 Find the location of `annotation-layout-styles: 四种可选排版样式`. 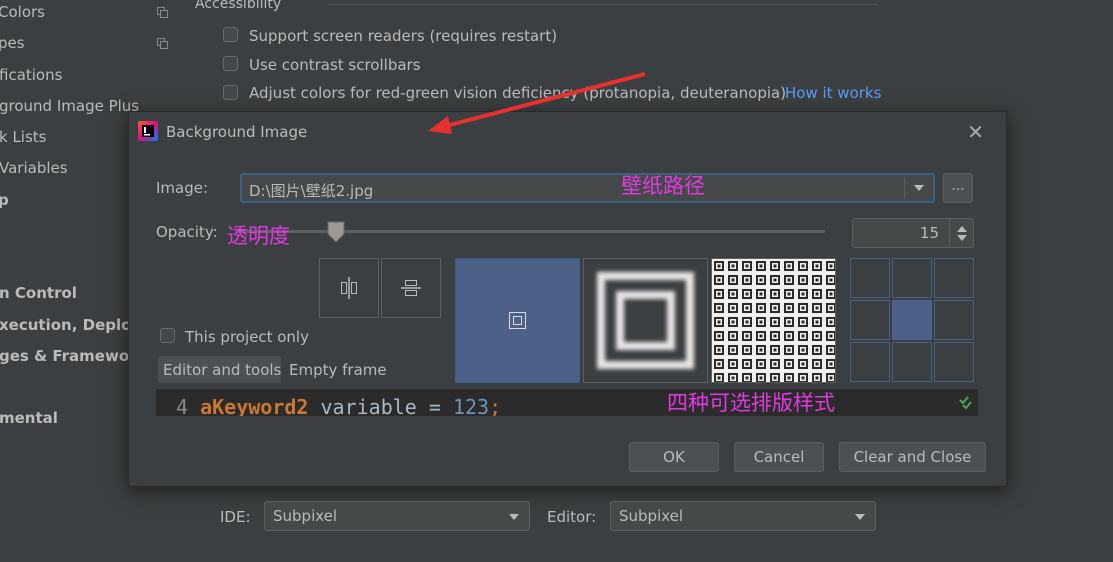

annotation-layout-styles: 四种可选排版样式 is located at coordinates (751, 403).